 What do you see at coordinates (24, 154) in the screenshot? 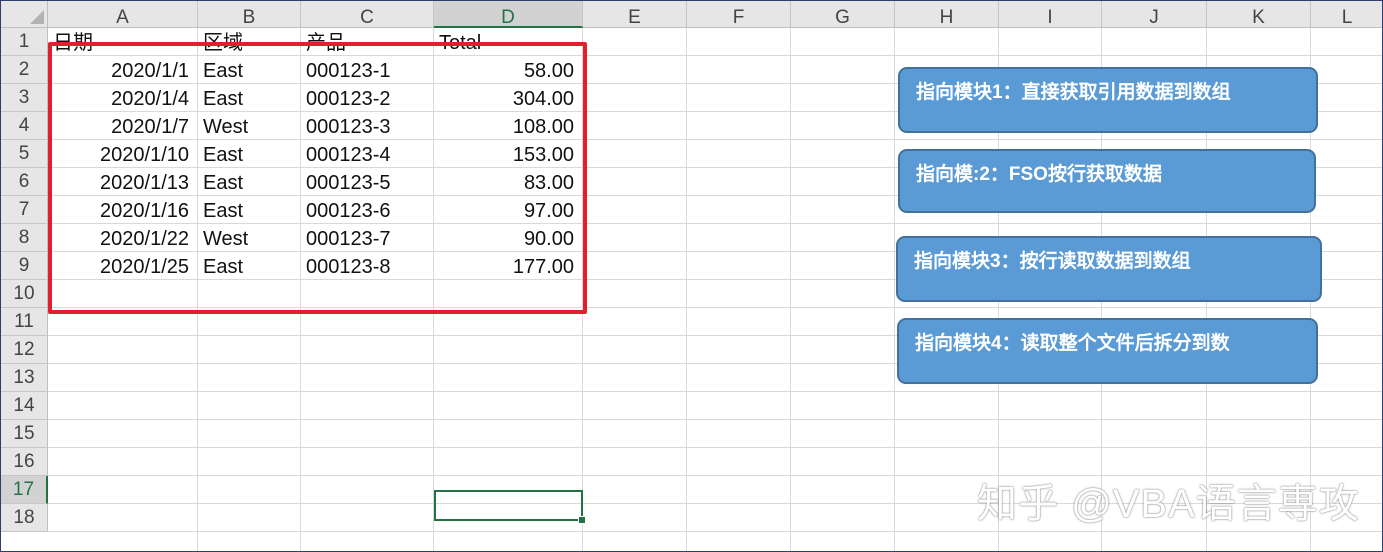
I see `row-header-5: 5` at bounding box center [24, 154].